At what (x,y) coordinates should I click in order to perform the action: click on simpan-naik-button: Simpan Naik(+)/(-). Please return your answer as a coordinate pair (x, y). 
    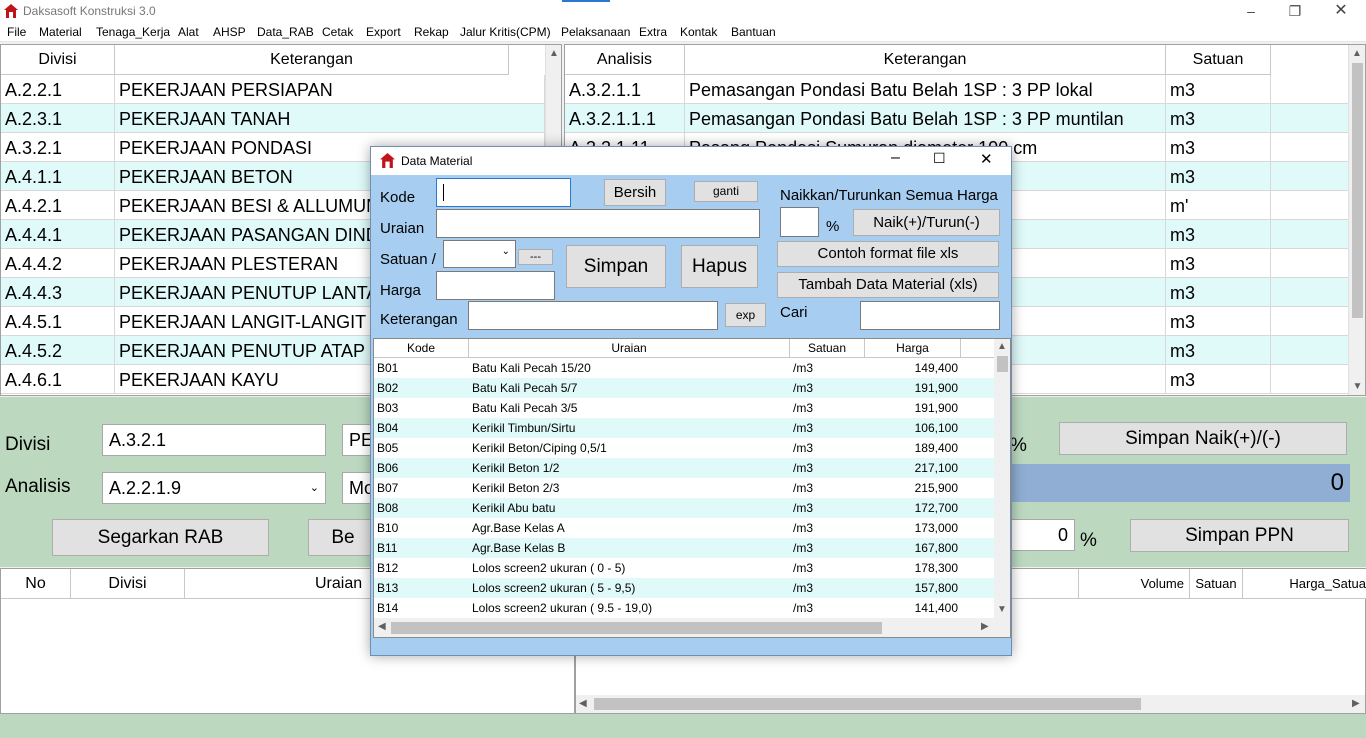
    Looking at the image, I should click on (1203, 438).